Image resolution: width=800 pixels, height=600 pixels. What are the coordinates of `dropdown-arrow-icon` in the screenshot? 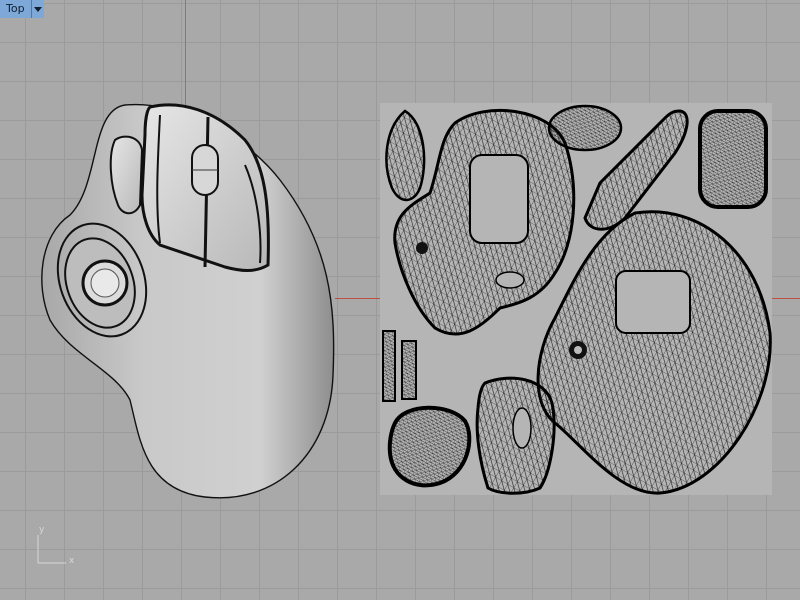 It's located at (37, 9).